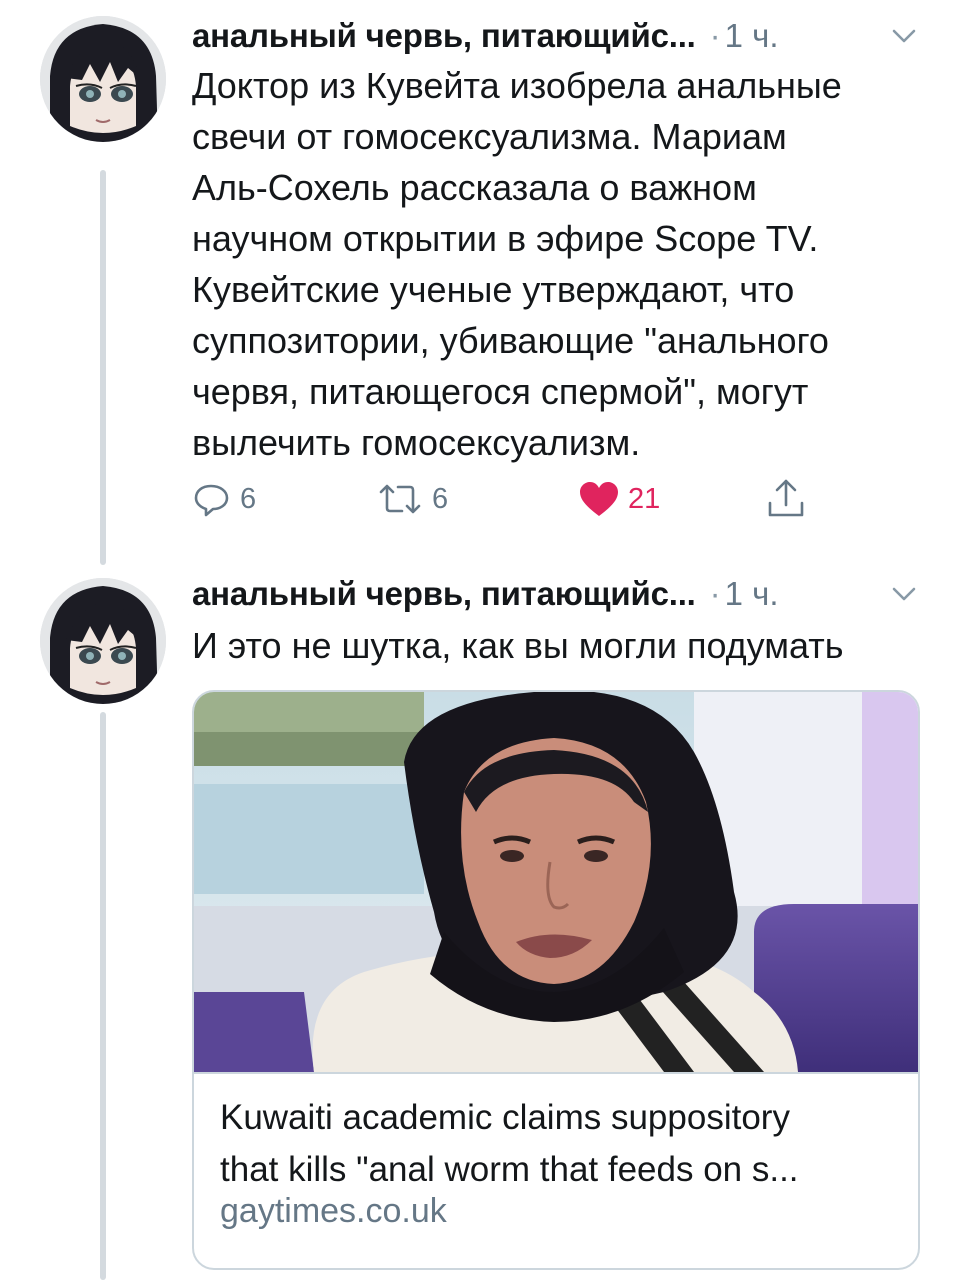 This screenshot has width=958, height=1280. I want to click on retweet-count: 6, so click(440, 498).